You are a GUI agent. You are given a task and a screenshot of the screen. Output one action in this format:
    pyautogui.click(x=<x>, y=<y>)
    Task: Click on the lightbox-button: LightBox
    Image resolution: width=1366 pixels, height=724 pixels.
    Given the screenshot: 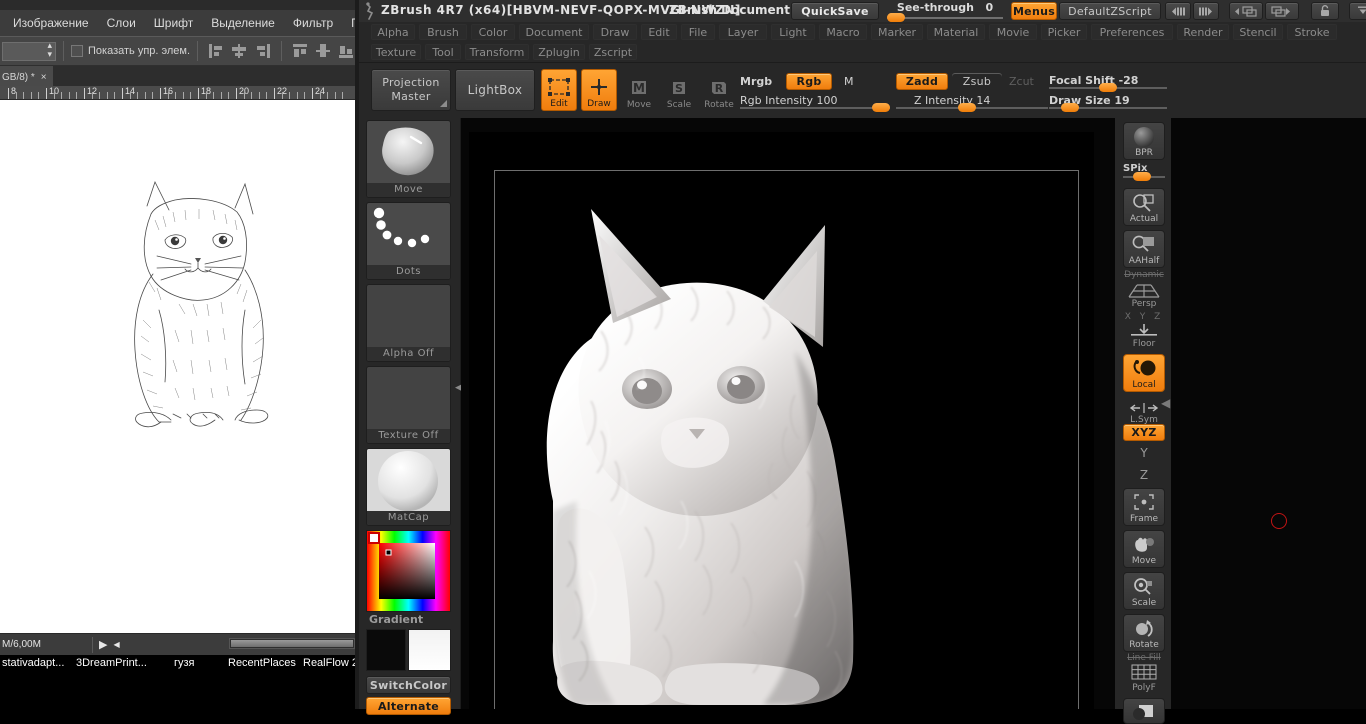 What is the action you would take?
    pyautogui.click(x=495, y=90)
    